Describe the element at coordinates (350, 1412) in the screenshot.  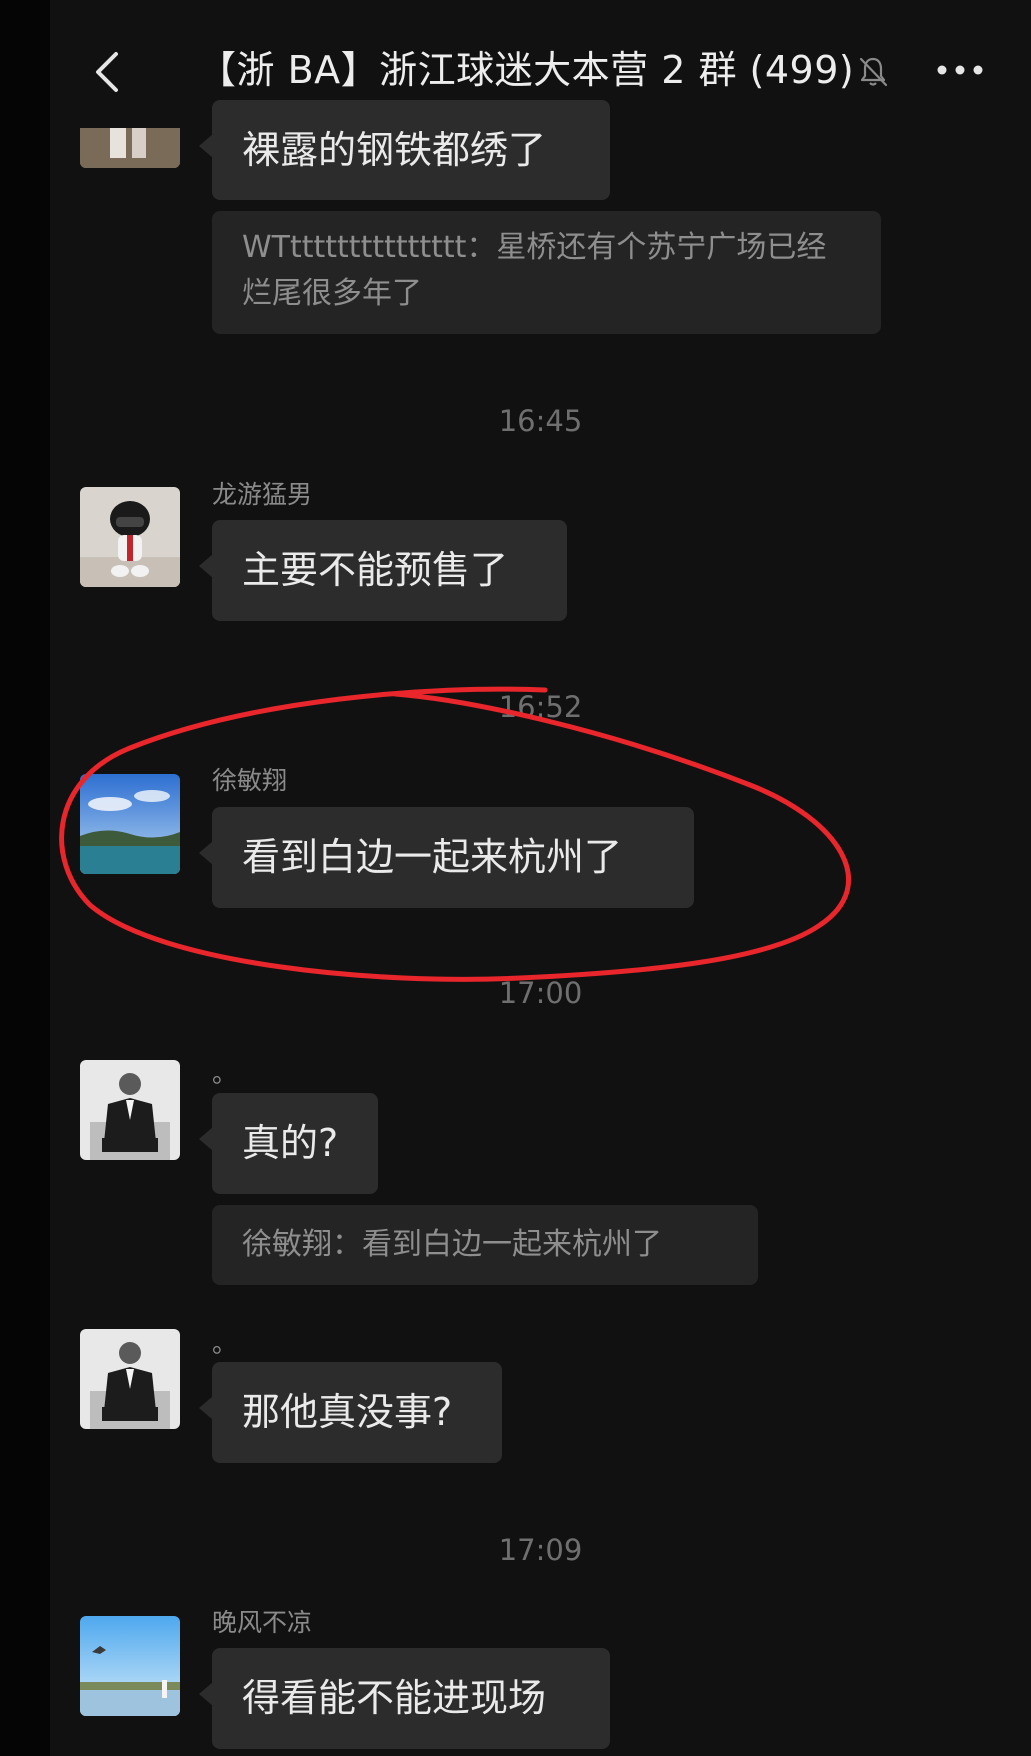
I see `message-bubble: 那他真没事?` at that location.